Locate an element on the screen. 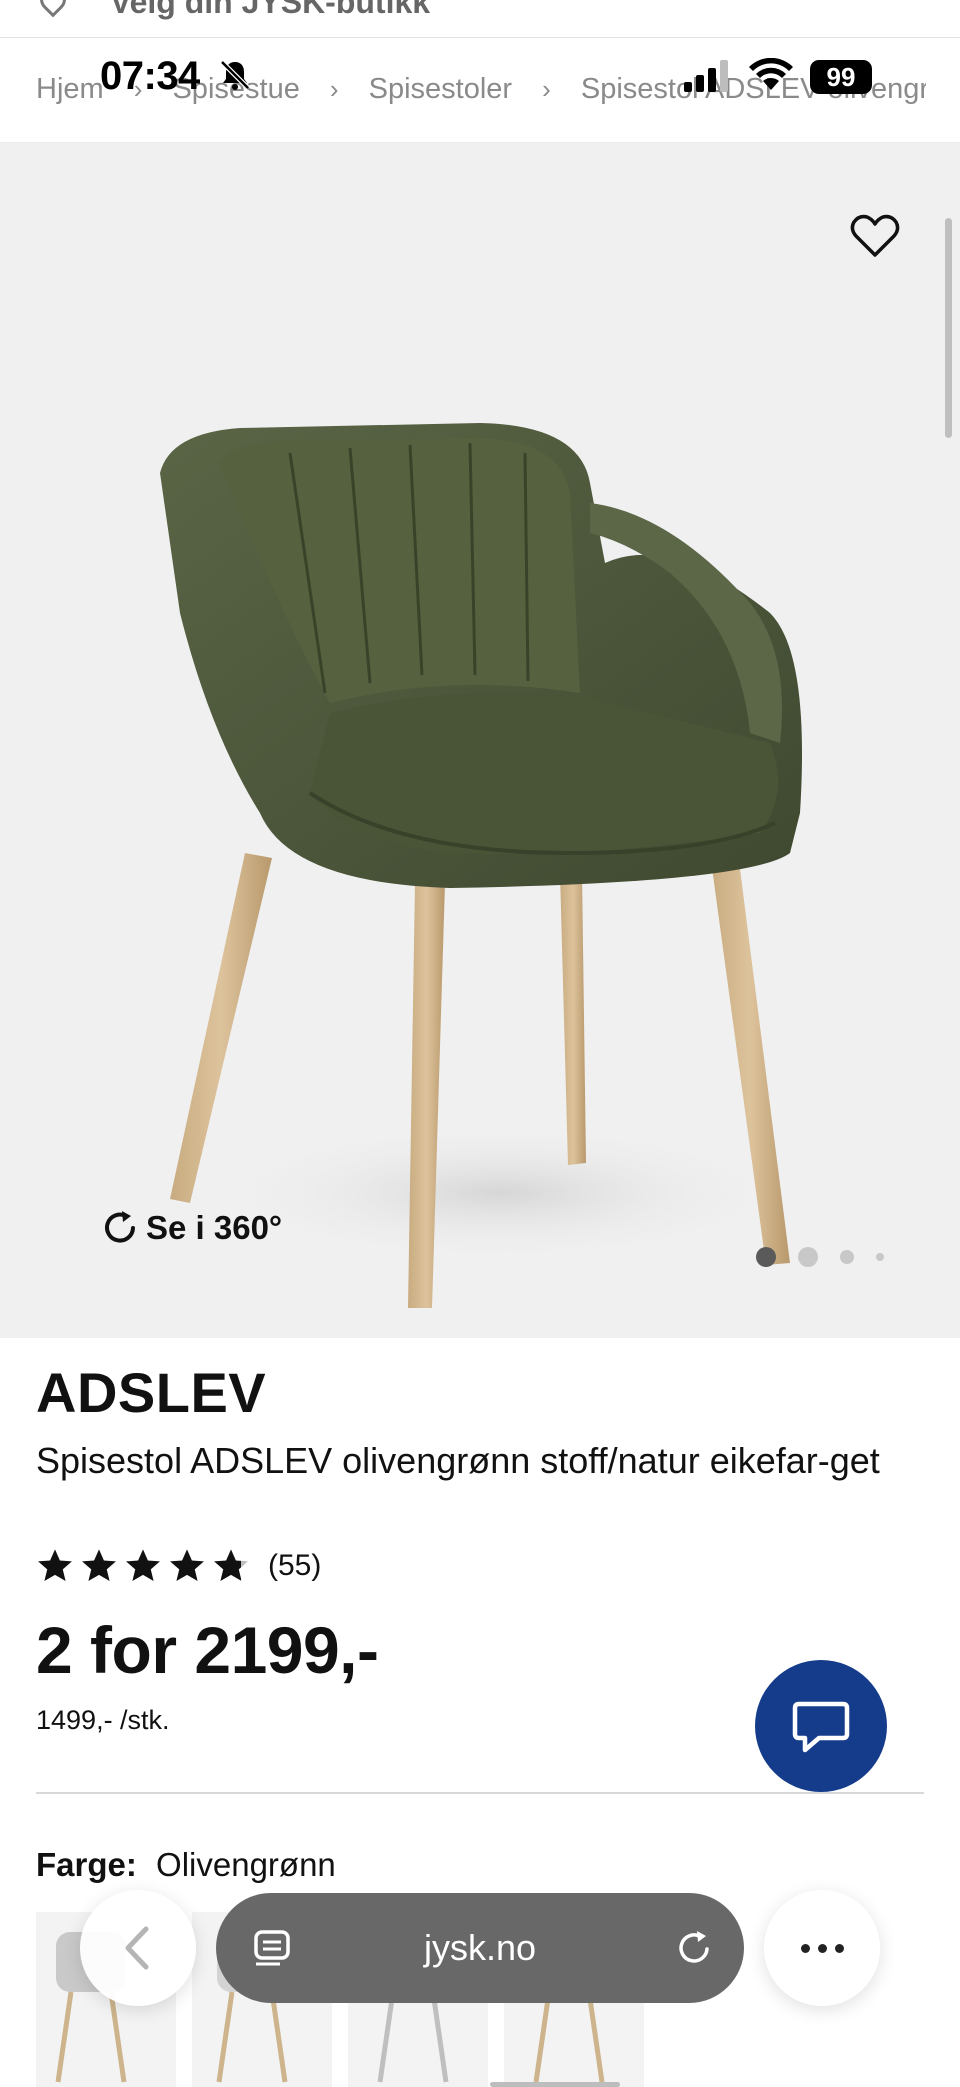 The image size is (960, 2087). cellular-signal-icon is located at coordinates (706, 76).